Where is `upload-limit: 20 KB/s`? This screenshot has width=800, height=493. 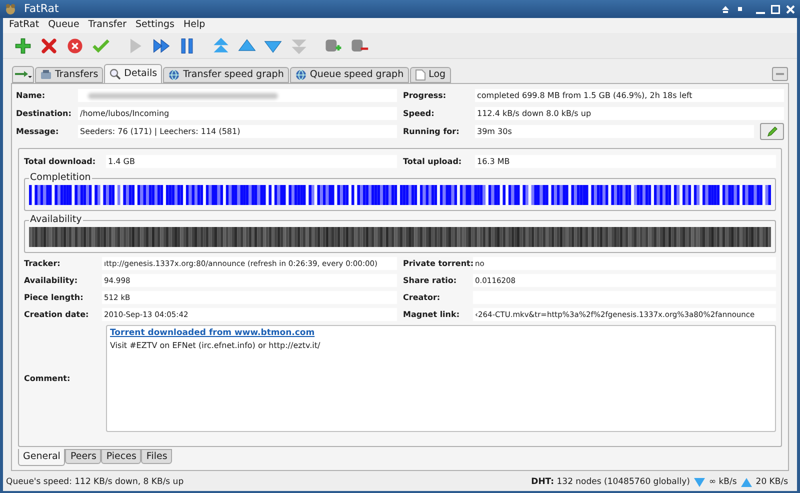
upload-limit: 20 KB/s is located at coordinates (772, 482).